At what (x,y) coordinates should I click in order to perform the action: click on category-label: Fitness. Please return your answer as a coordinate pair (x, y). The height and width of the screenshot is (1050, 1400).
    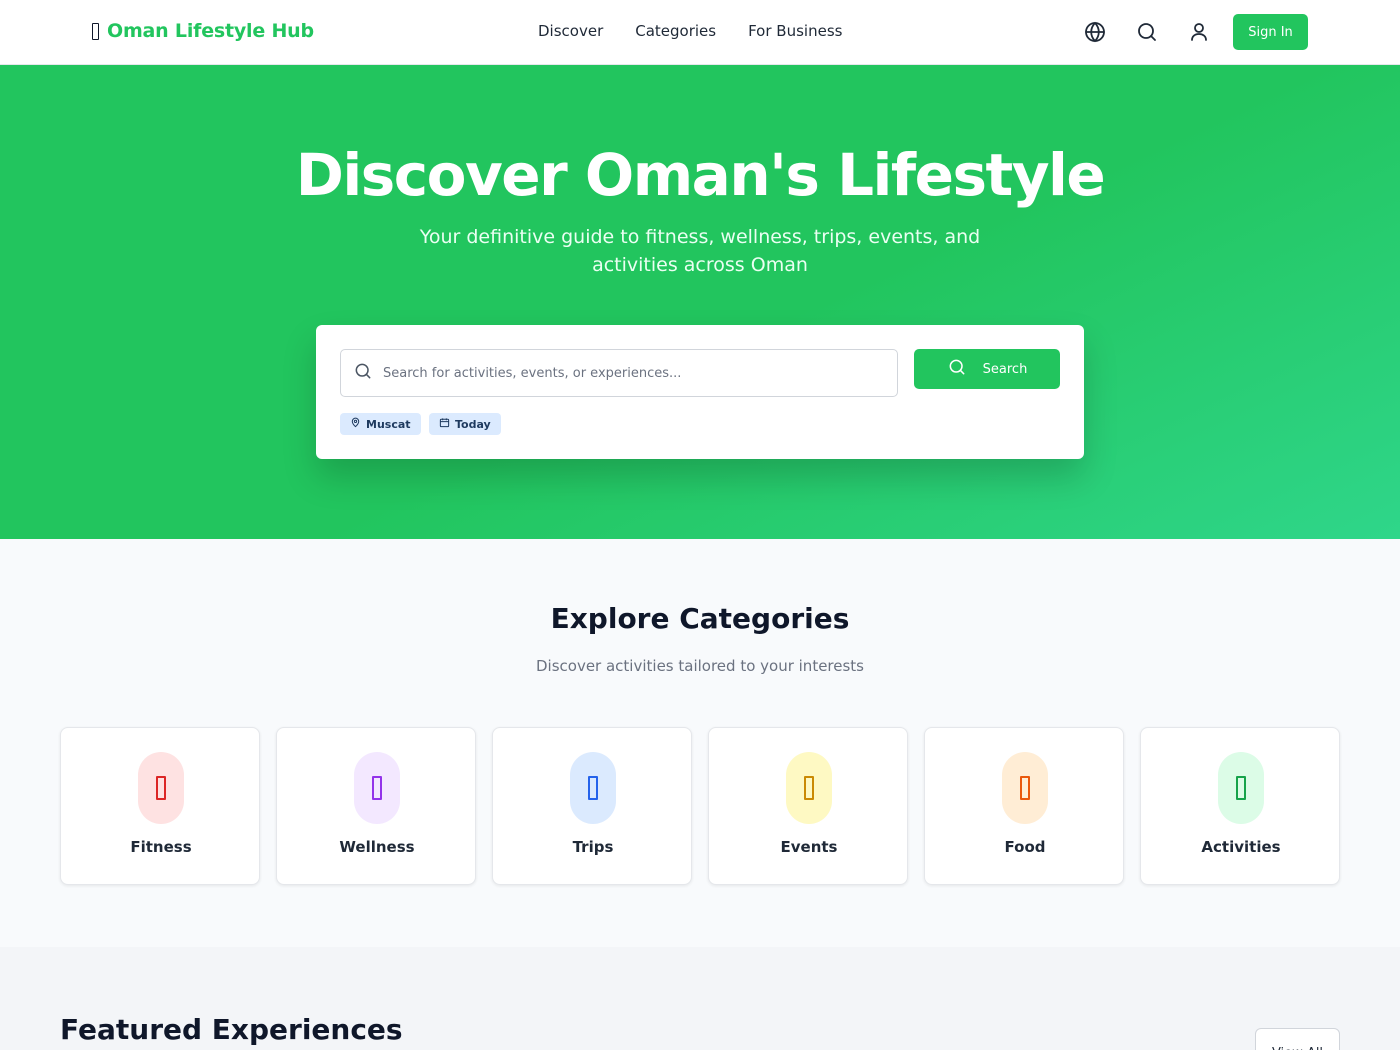
    Looking at the image, I should click on (161, 847).